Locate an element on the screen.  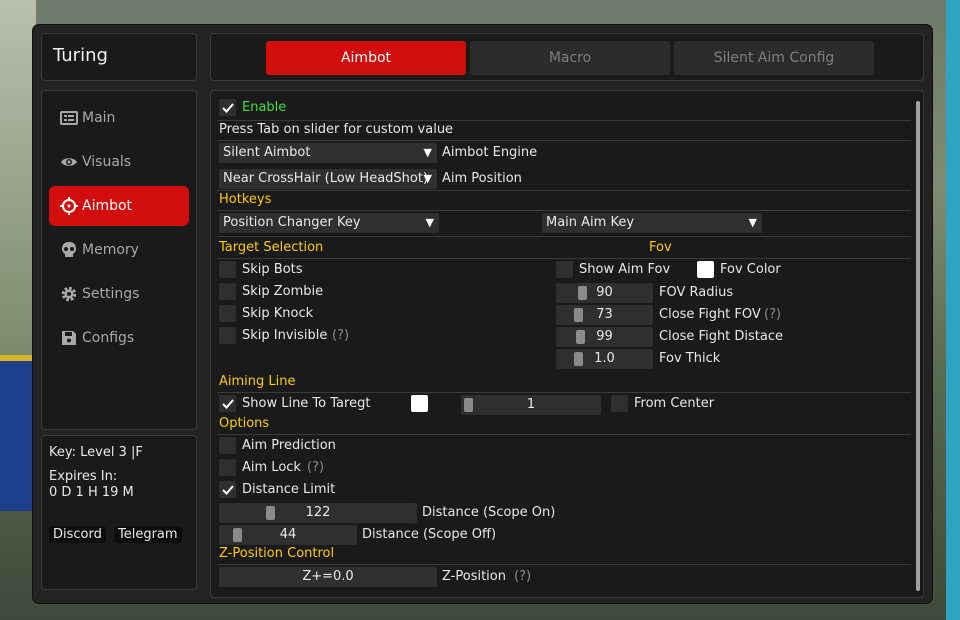
tab-aimbot: Aimbot is located at coordinates (366, 58).